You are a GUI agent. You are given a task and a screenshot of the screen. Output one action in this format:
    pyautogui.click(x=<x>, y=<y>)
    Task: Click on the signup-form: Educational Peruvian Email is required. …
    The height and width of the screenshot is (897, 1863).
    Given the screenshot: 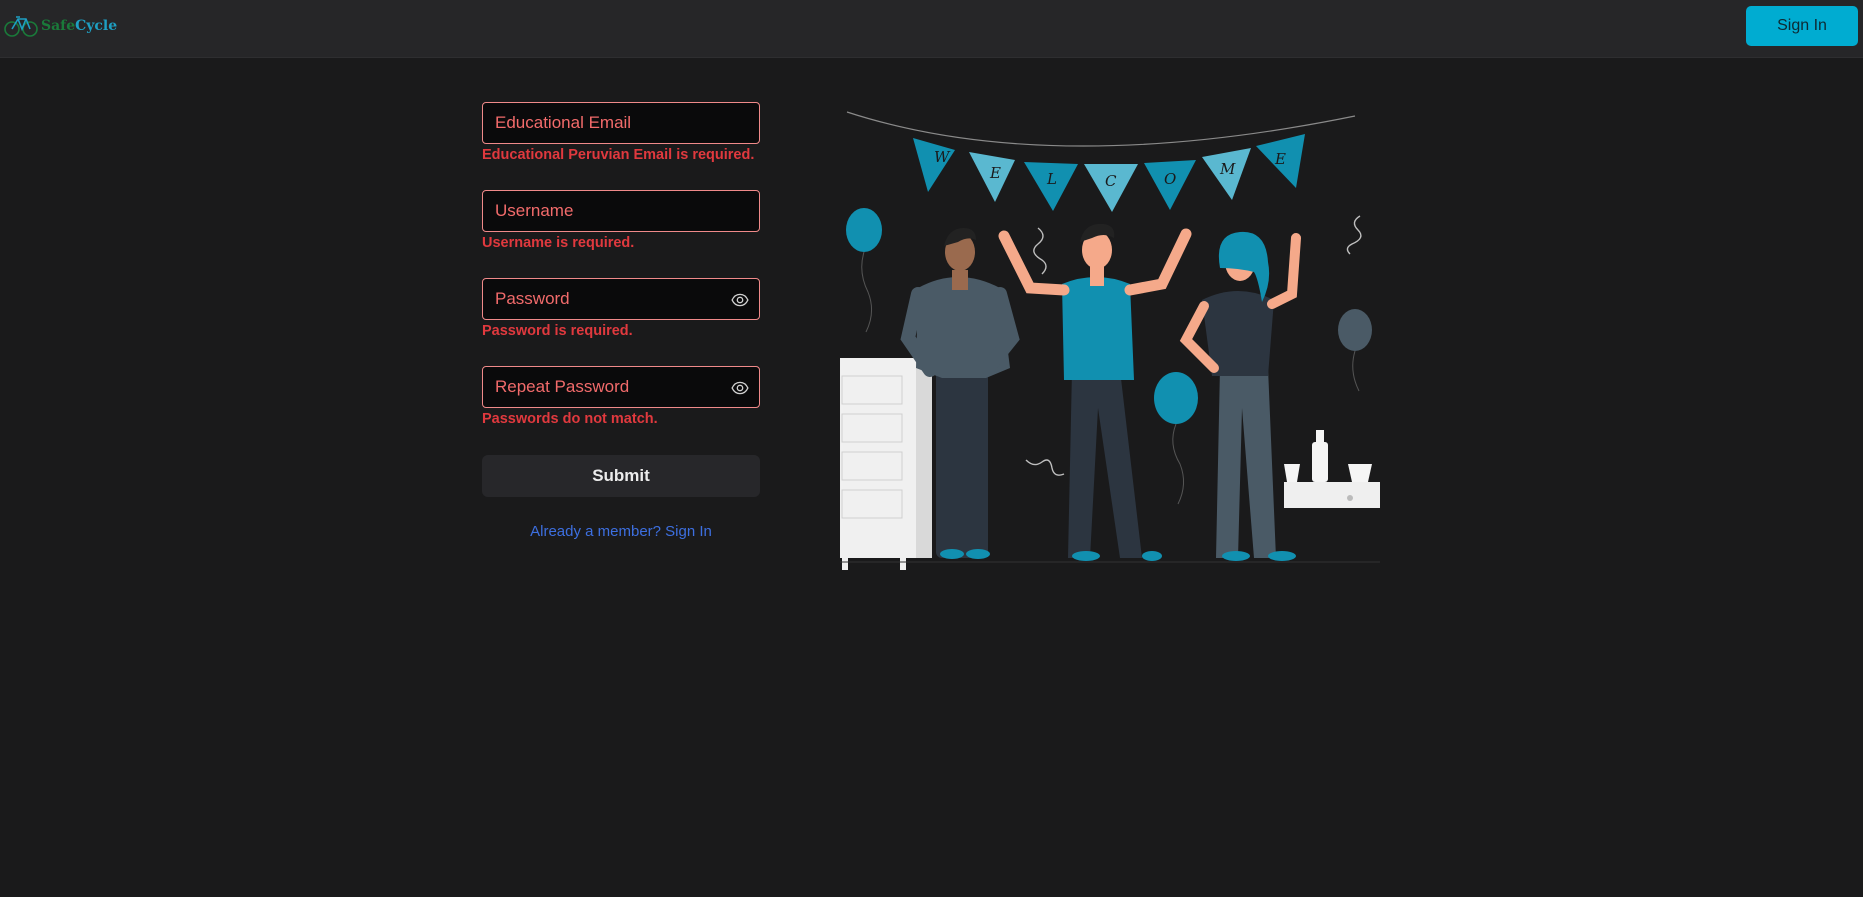 What is the action you would take?
    pyautogui.click(x=621, y=265)
    